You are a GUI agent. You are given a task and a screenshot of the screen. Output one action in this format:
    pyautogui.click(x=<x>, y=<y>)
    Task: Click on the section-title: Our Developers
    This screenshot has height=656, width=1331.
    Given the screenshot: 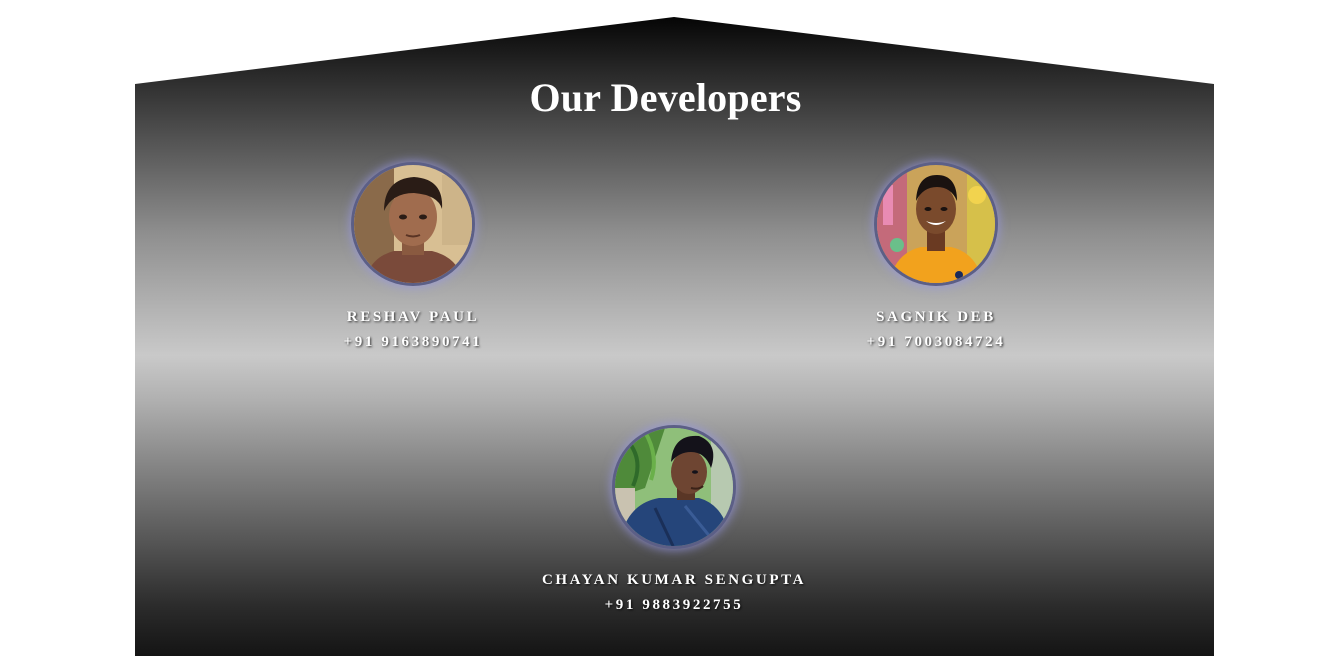 What is the action you would take?
    pyautogui.click(x=665, y=97)
    